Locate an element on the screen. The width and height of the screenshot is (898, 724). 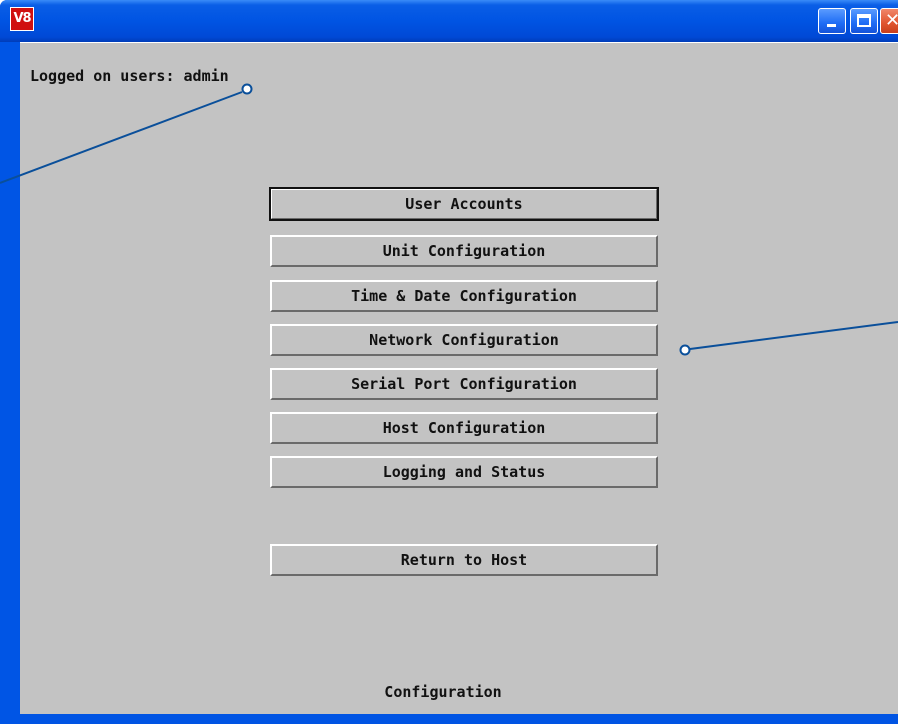
screen-title: Configuration is located at coordinates (443, 692).